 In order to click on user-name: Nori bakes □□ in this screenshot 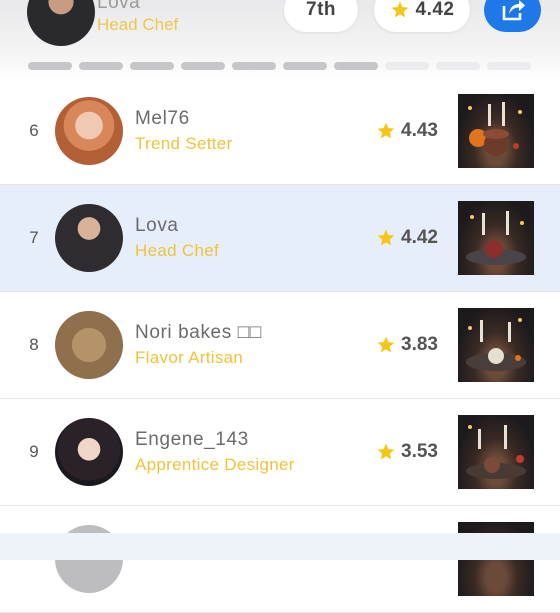, I will do `click(198, 332)`.